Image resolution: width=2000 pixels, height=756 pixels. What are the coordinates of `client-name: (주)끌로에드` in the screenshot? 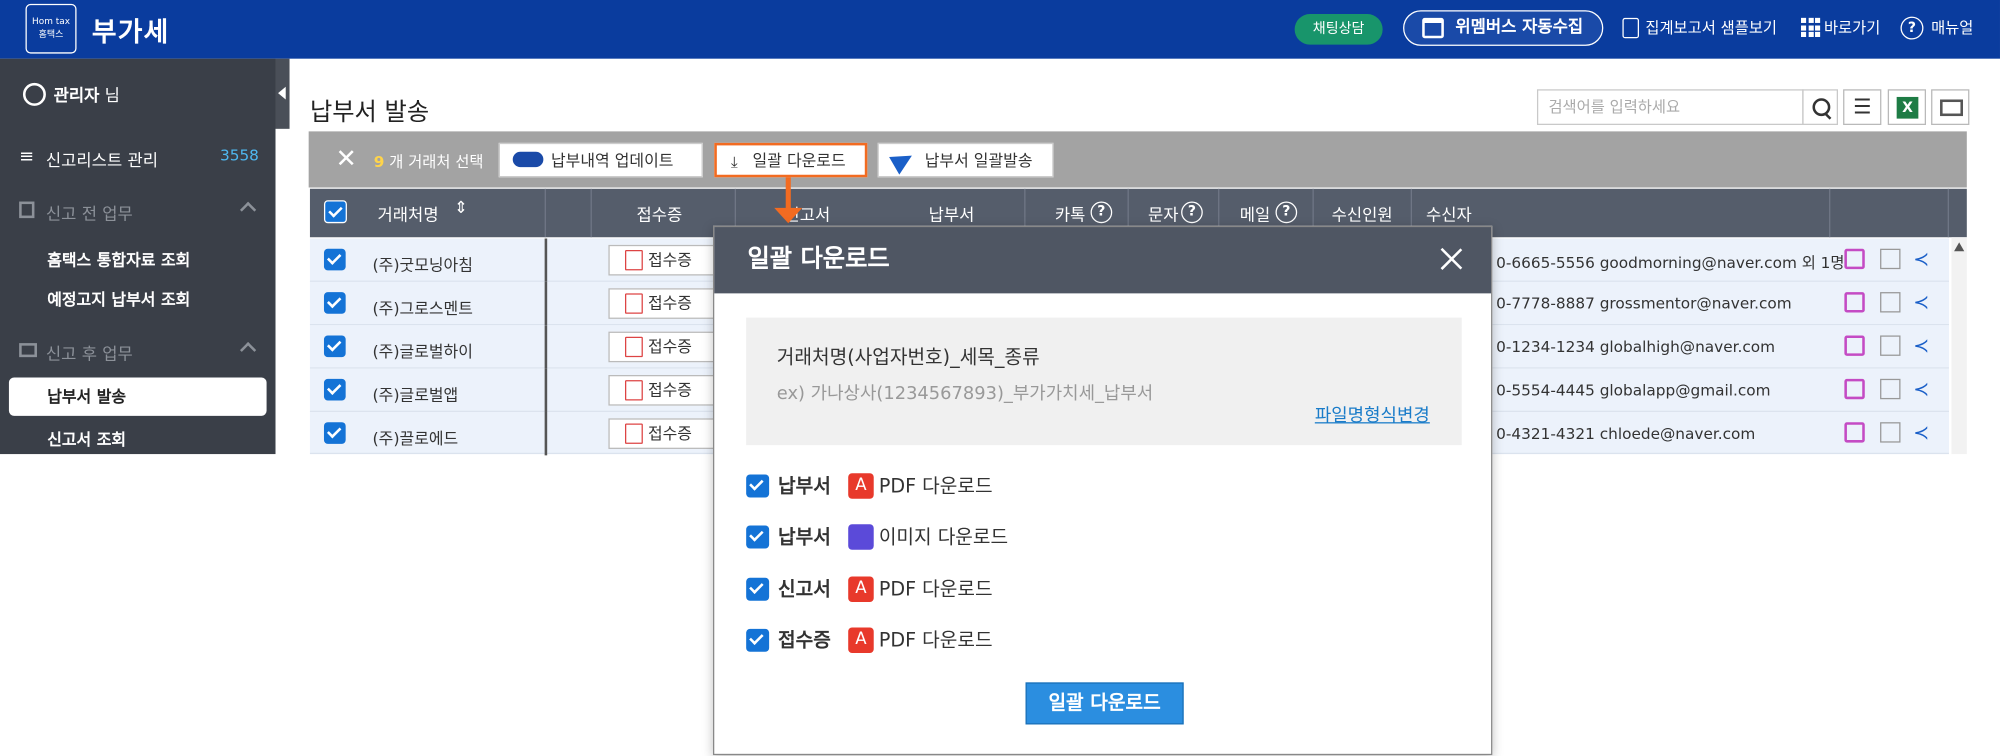 It's located at (415, 438).